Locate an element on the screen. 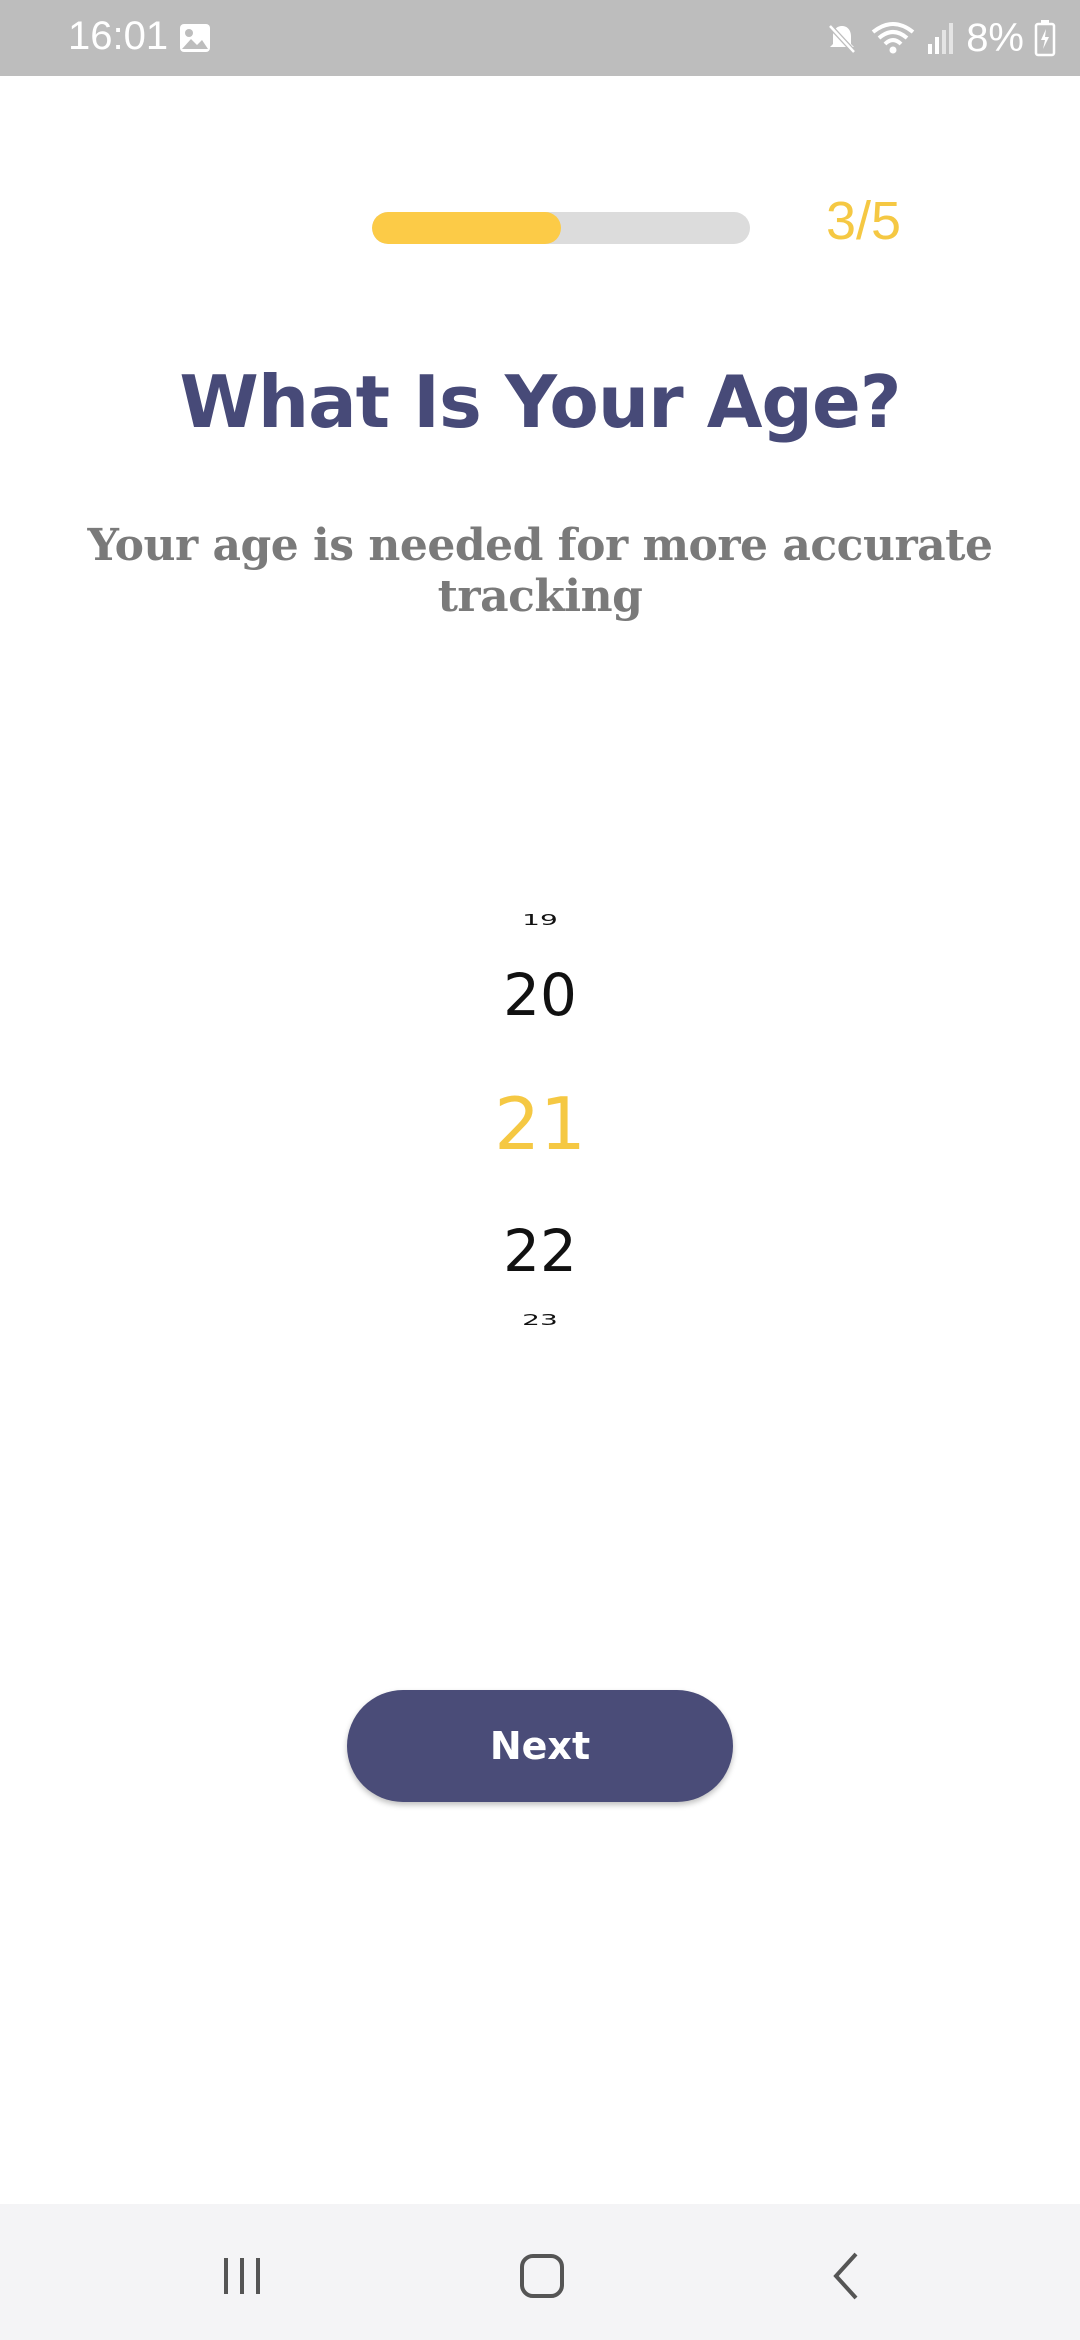 Image resolution: width=1080 pixels, height=2340 pixels. recent-apps-icon is located at coordinates (242, 2276).